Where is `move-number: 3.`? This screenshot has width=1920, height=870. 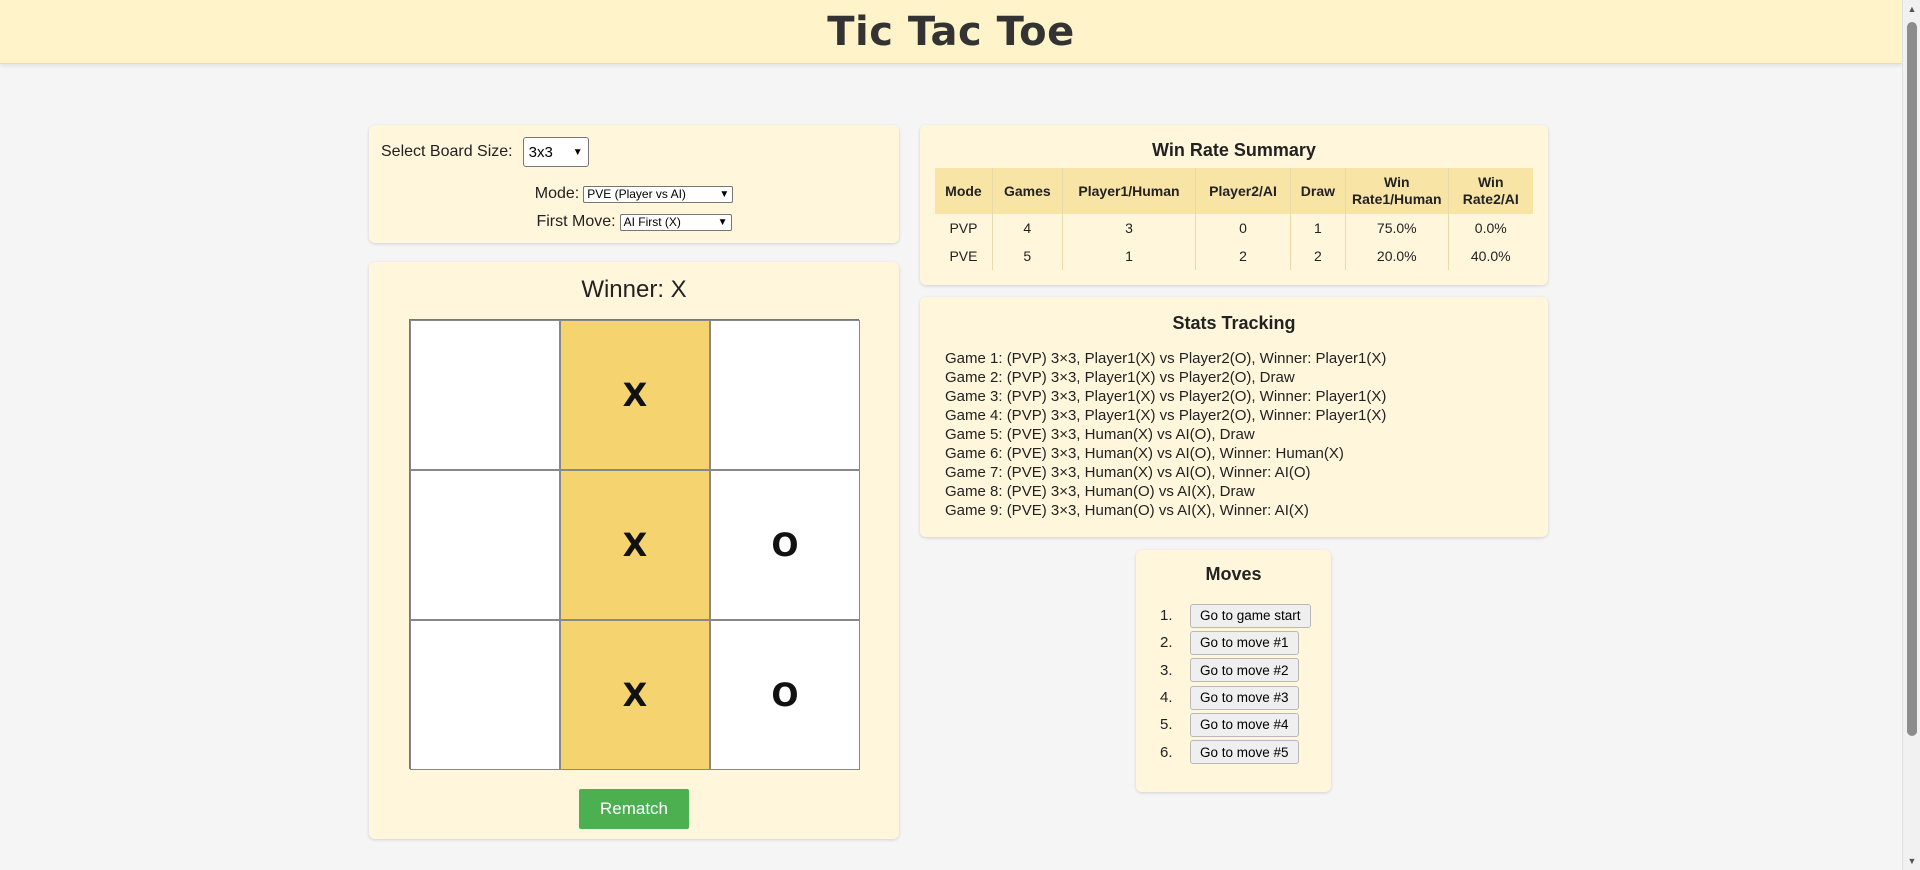 move-number: 3. is located at coordinates (1166, 670).